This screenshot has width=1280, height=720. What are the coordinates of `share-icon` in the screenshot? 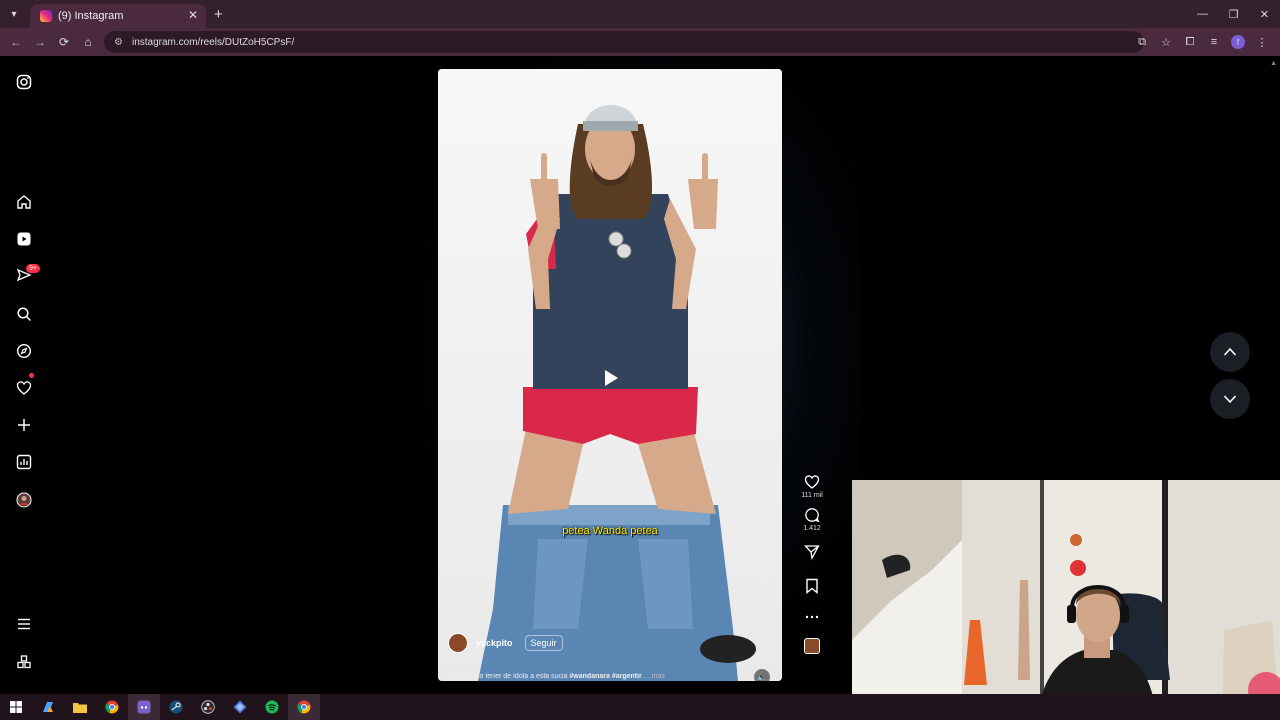 It's located at (812, 552).